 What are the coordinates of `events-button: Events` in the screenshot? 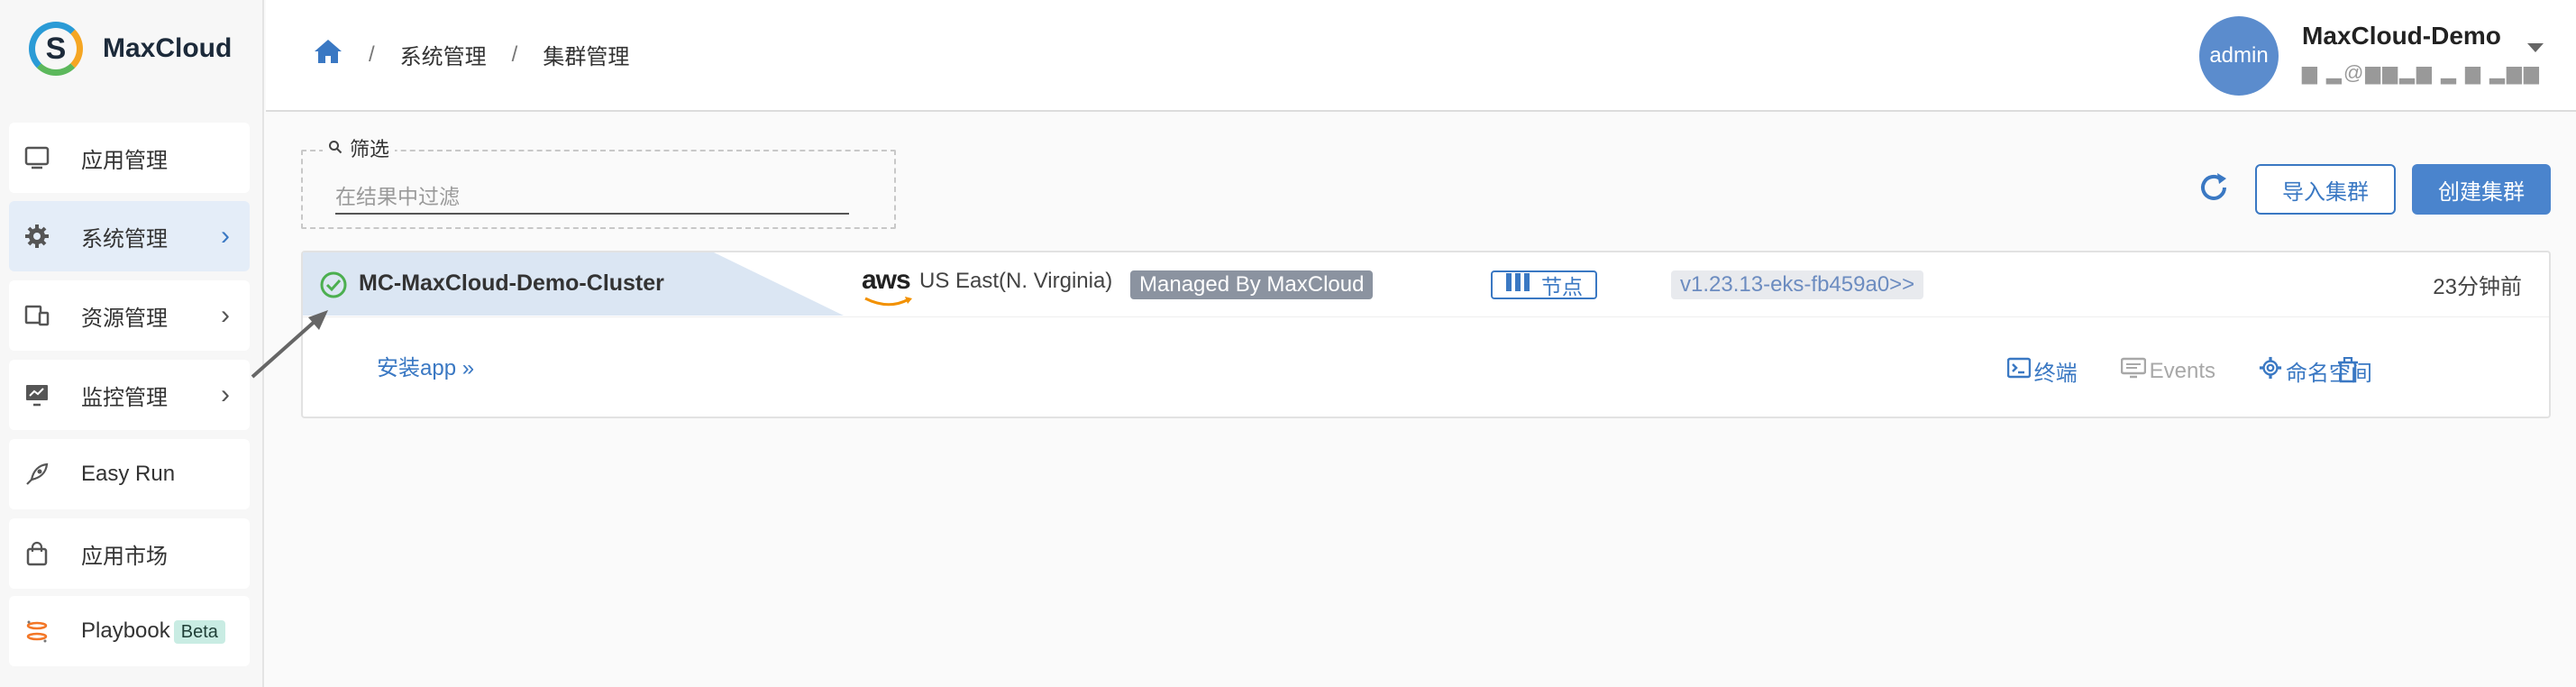 It's located at (2167, 371).